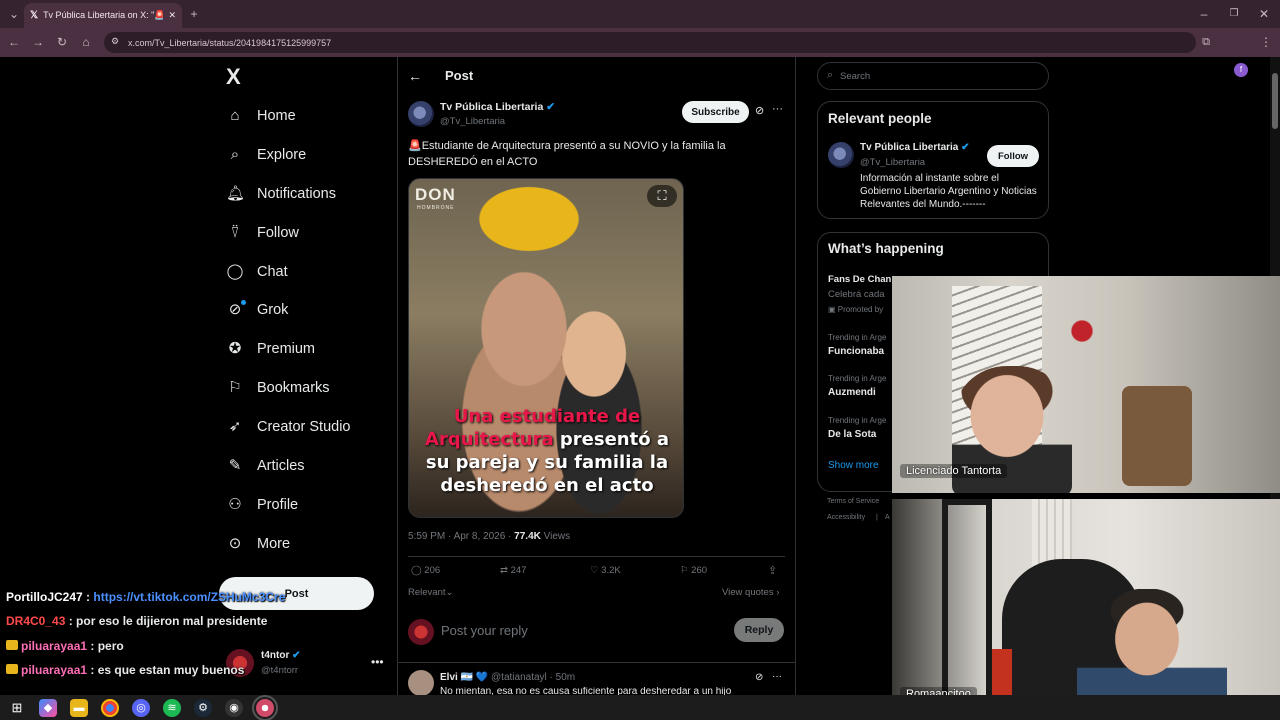 The image size is (1280, 720). I want to click on minimize-icon: –, so click(1204, 14).